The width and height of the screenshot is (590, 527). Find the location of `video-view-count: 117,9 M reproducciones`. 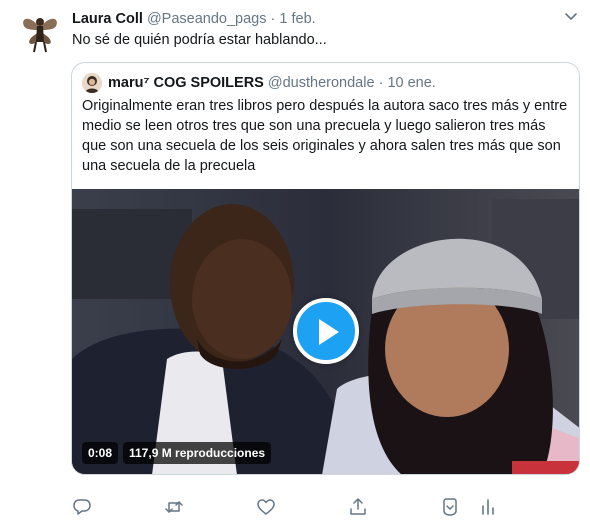

video-view-count: 117,9 M reproducciones is located at coordinates (197, 453).